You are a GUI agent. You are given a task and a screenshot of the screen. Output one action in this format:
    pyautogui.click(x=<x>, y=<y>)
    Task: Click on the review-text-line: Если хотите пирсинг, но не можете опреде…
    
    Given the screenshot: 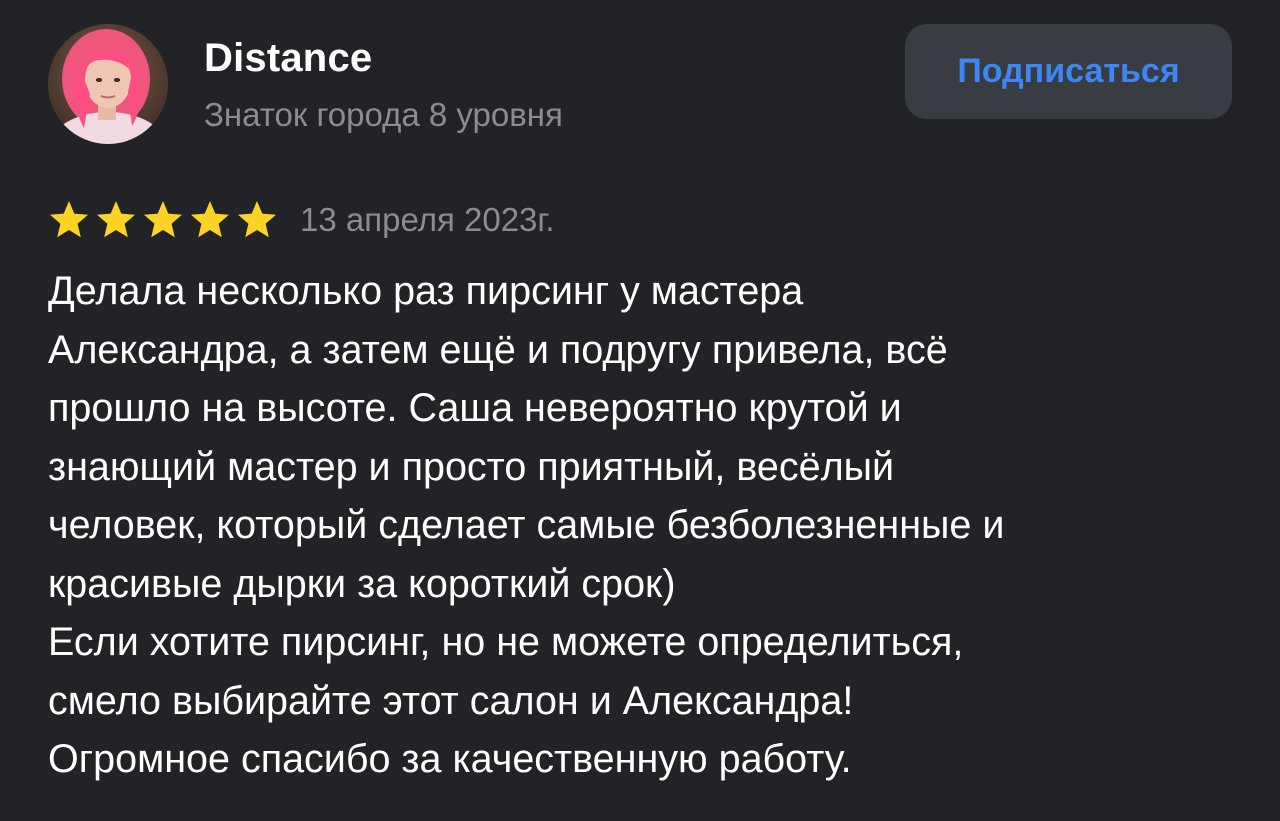 What is the action you would take?
    pyautogui.click(x=506, y=642)
    